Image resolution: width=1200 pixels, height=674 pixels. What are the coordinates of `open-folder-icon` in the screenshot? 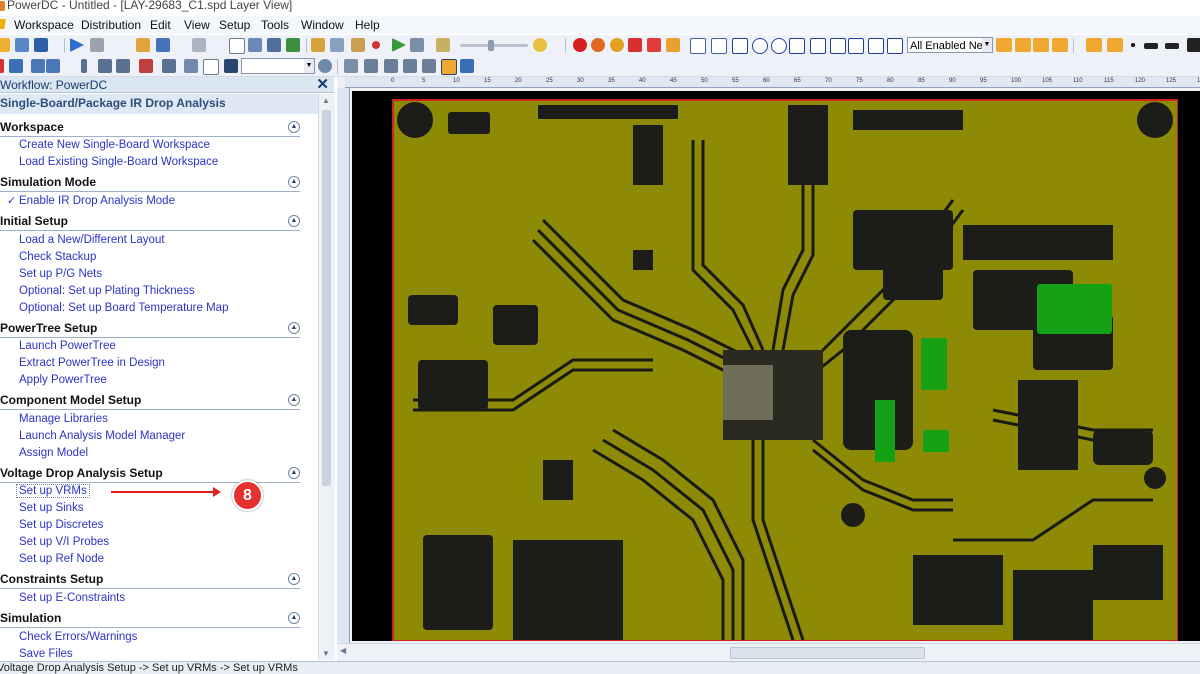 It's located at (143, 45).